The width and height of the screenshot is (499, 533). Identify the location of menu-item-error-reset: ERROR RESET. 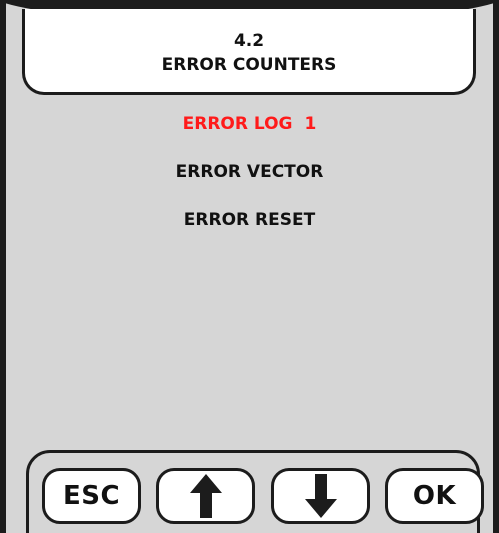
(249, 220).